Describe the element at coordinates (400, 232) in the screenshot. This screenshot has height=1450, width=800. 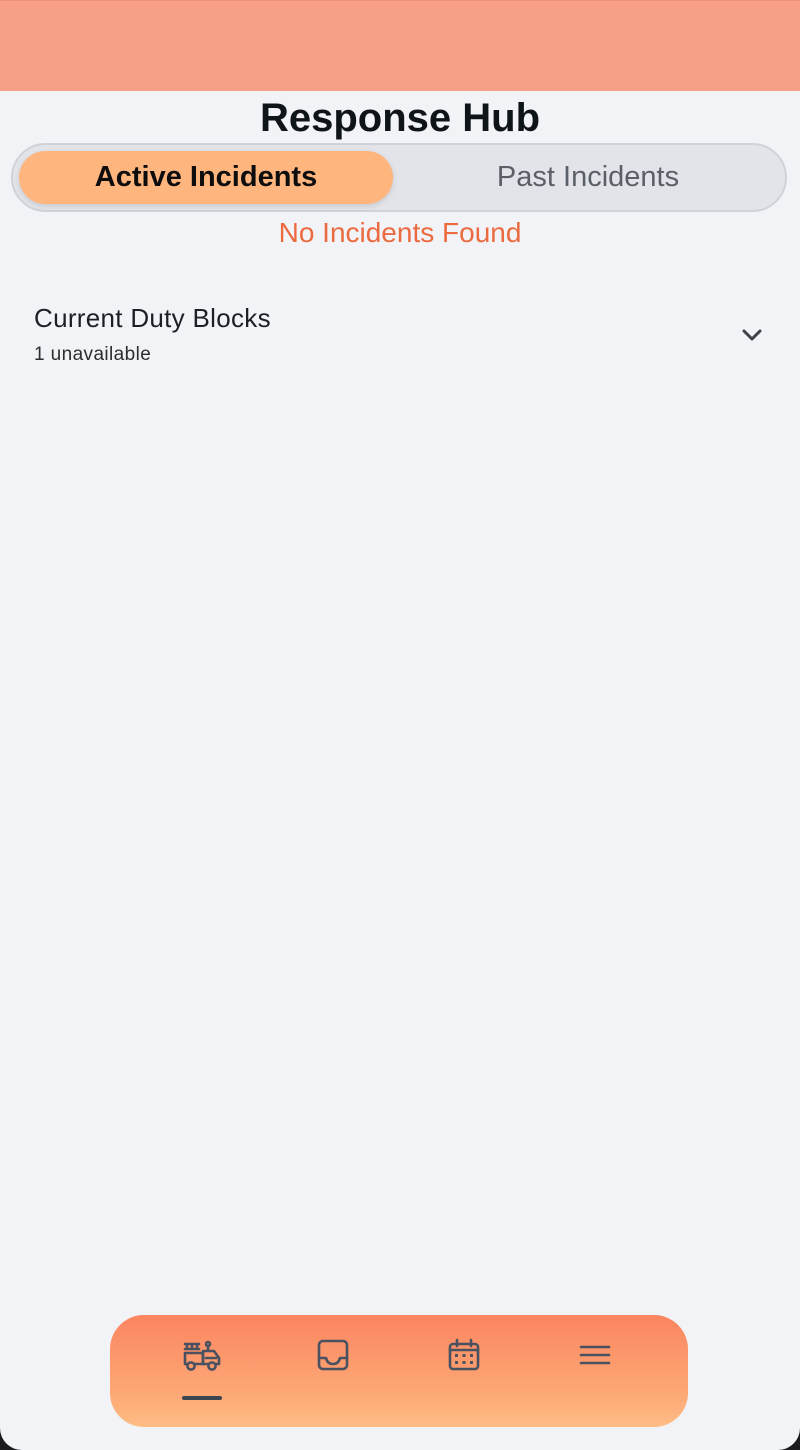
I see `empty-incidents-message: No Incidents Found` at that location.